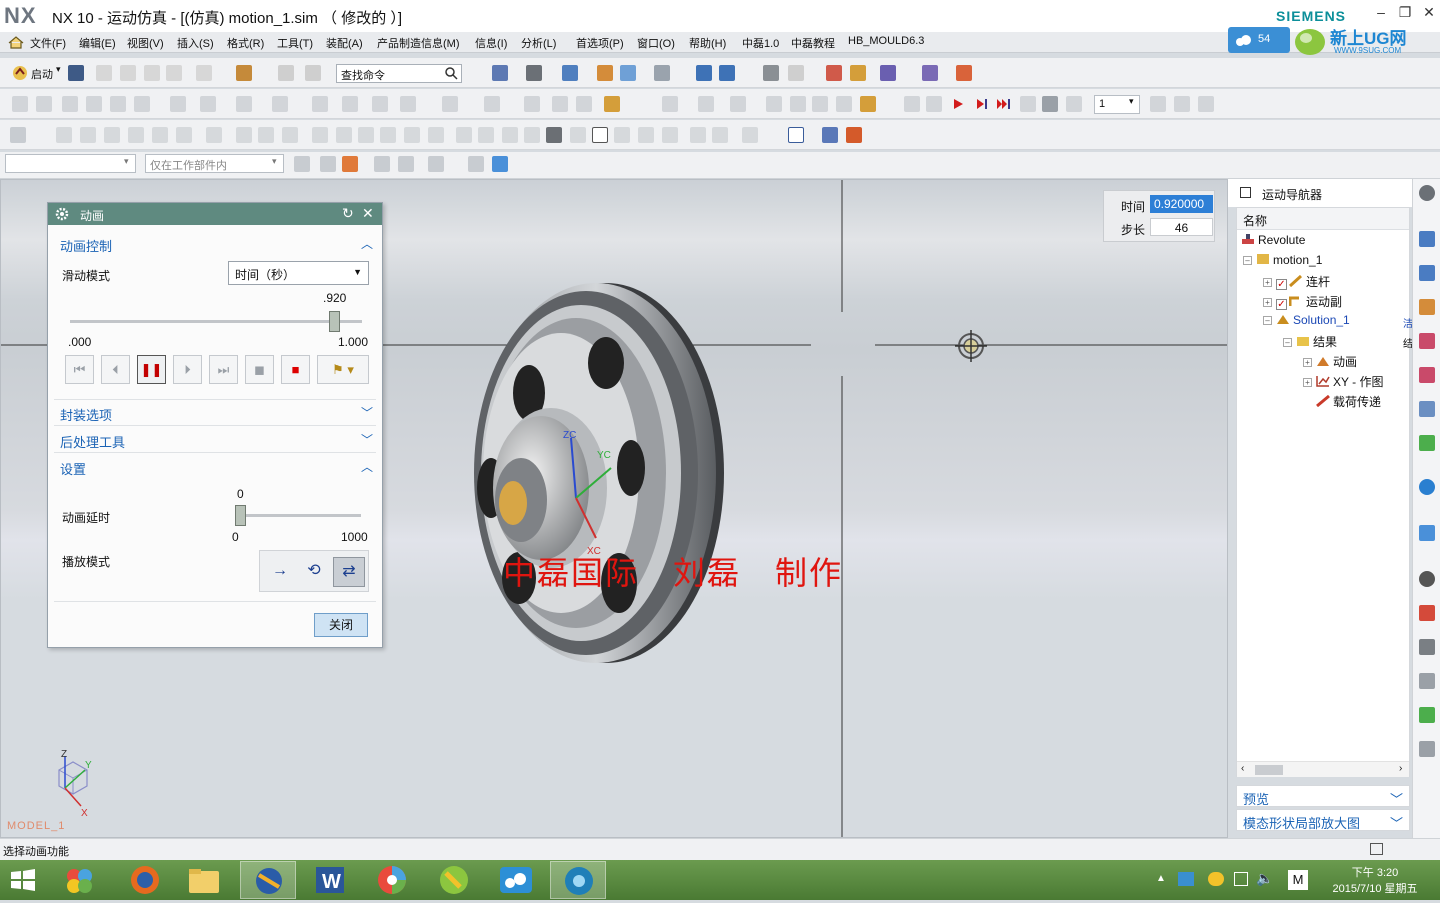  I want to click on section-postprocess-tools: 后处理工具, so click(92, 441).